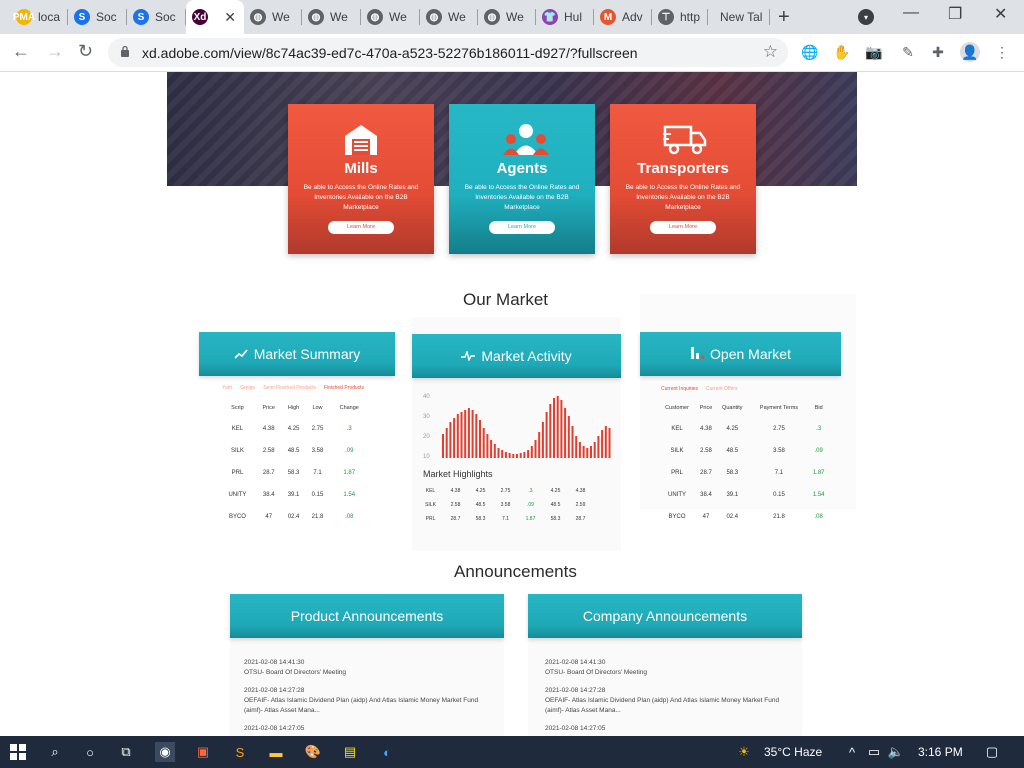 The width and height of the screenshot is (1024, 768). Describe the element at coordinates (506, 299) in the screenshot. I see `our-market-title: Our Market` at that location.